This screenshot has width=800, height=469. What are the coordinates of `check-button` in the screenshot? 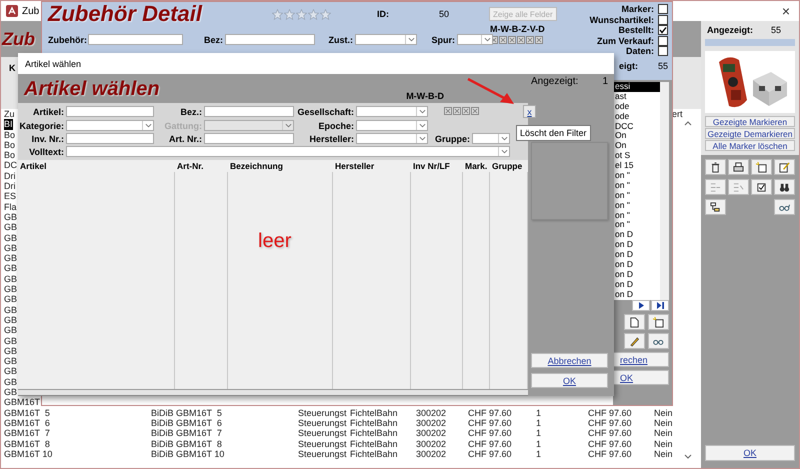 It's located at (761, 187).